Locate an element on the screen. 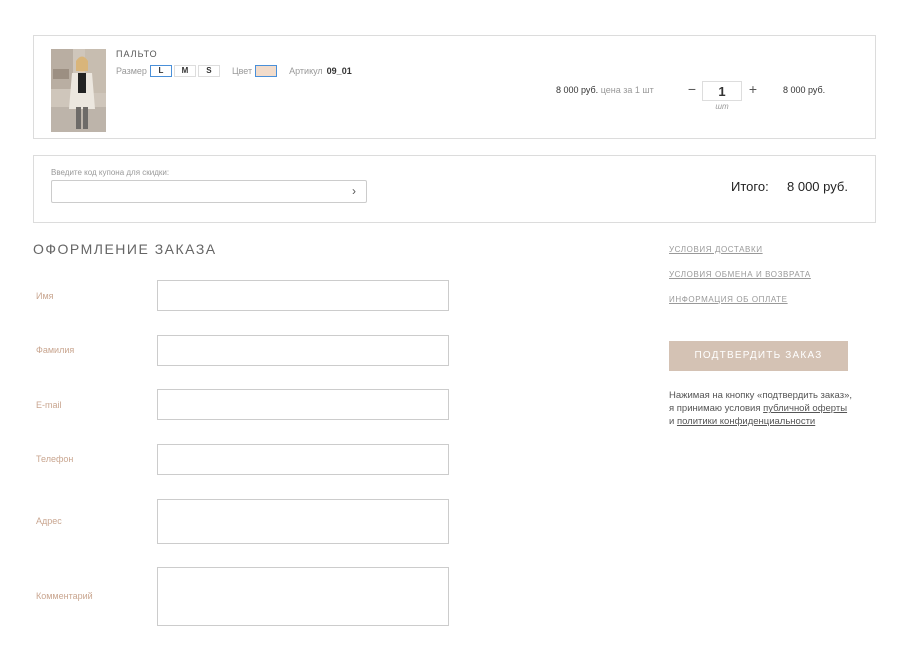  coupon-label: Введите код купона для скидки: is located at coordinates (110, 172).